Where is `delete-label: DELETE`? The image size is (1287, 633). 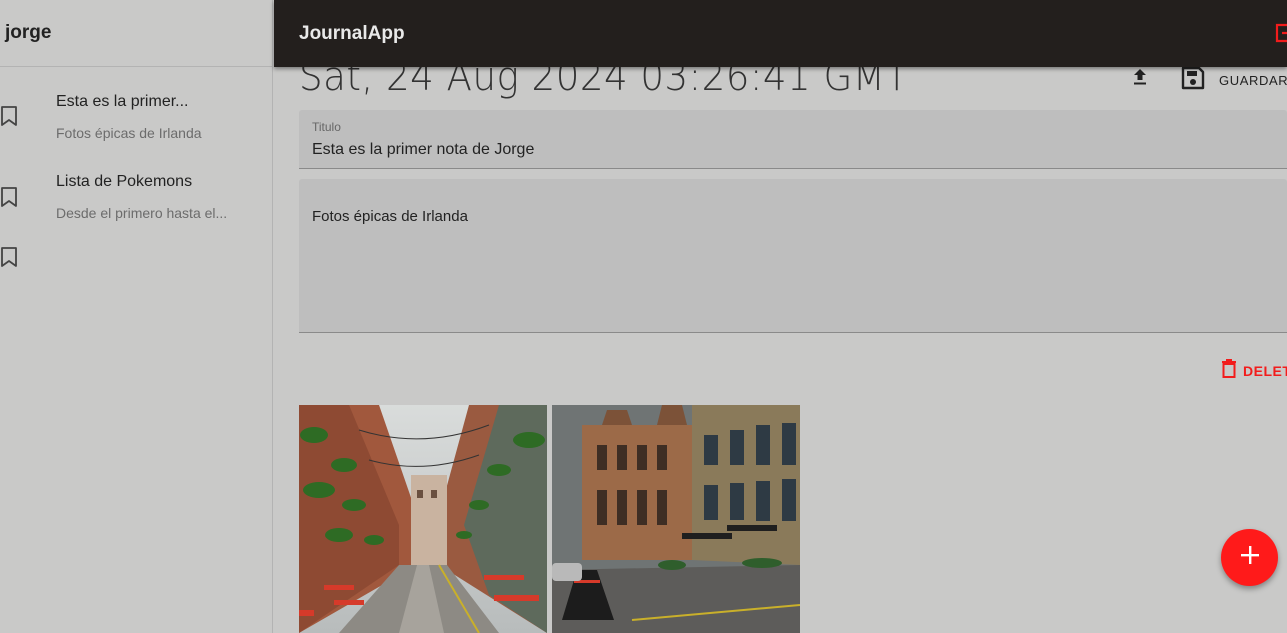
delete-label: DELETE is located at coordinates (1265, 370).